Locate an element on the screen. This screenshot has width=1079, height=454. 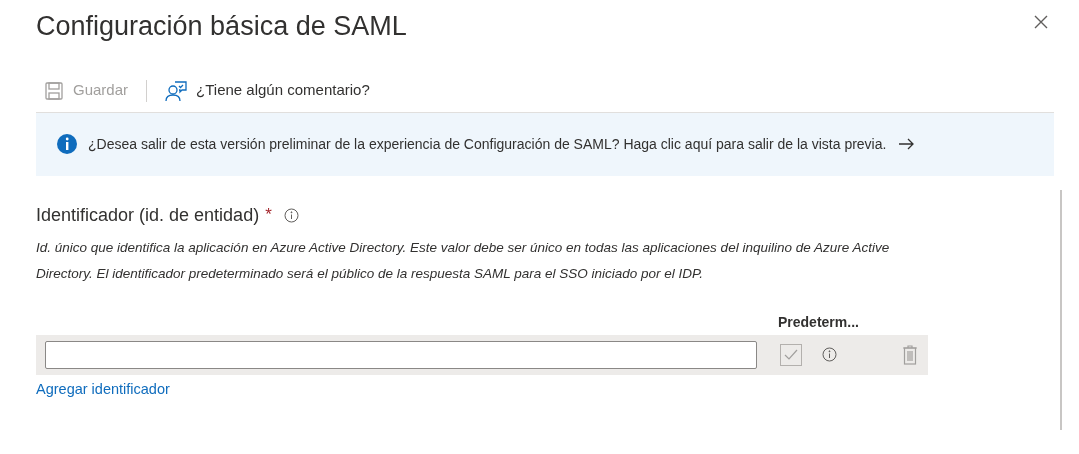
required-asterisk: * is located at coordinates (268, 215).